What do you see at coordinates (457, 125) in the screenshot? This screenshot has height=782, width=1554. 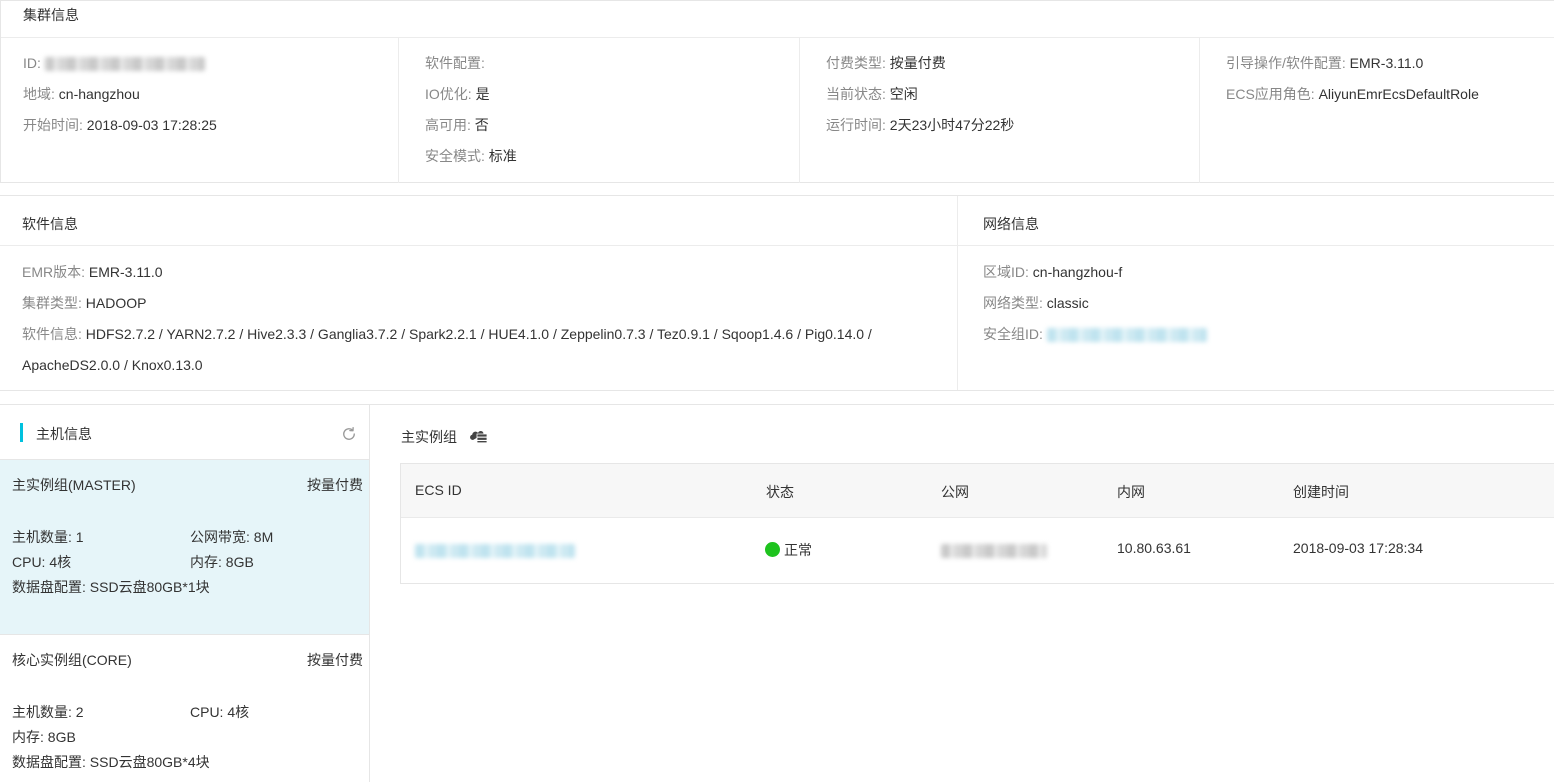 I see `high-availability-row: 高可用: 否` at bounding box center [457, 125].